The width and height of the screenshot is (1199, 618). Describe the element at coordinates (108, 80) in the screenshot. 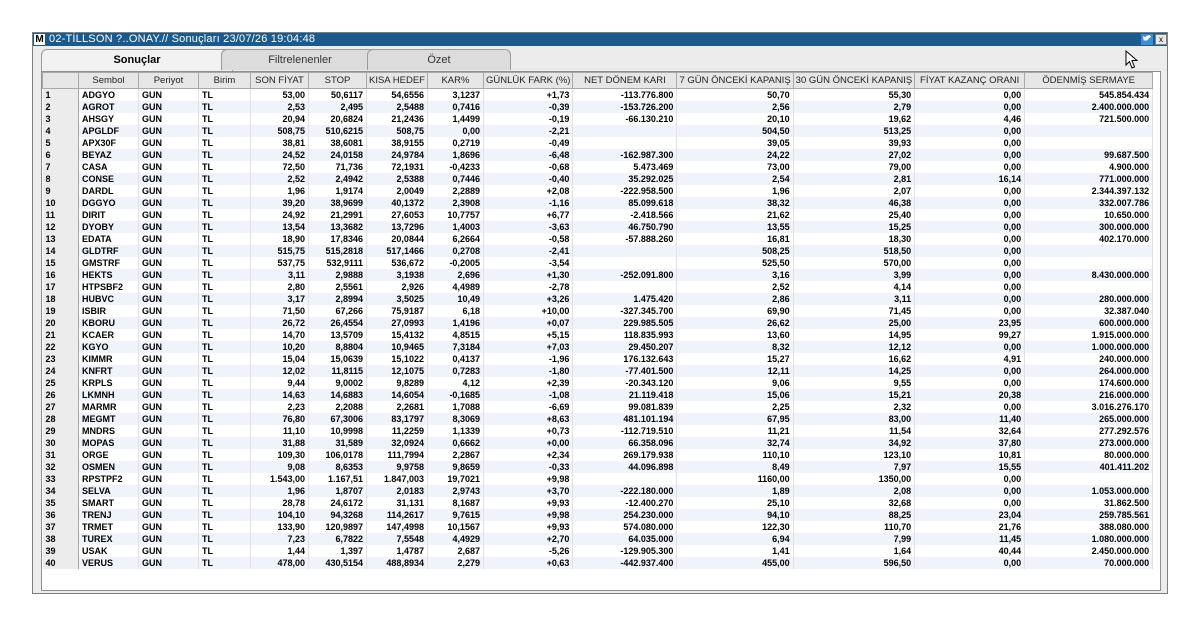

I see `column-header-1: Sembol` at that location.